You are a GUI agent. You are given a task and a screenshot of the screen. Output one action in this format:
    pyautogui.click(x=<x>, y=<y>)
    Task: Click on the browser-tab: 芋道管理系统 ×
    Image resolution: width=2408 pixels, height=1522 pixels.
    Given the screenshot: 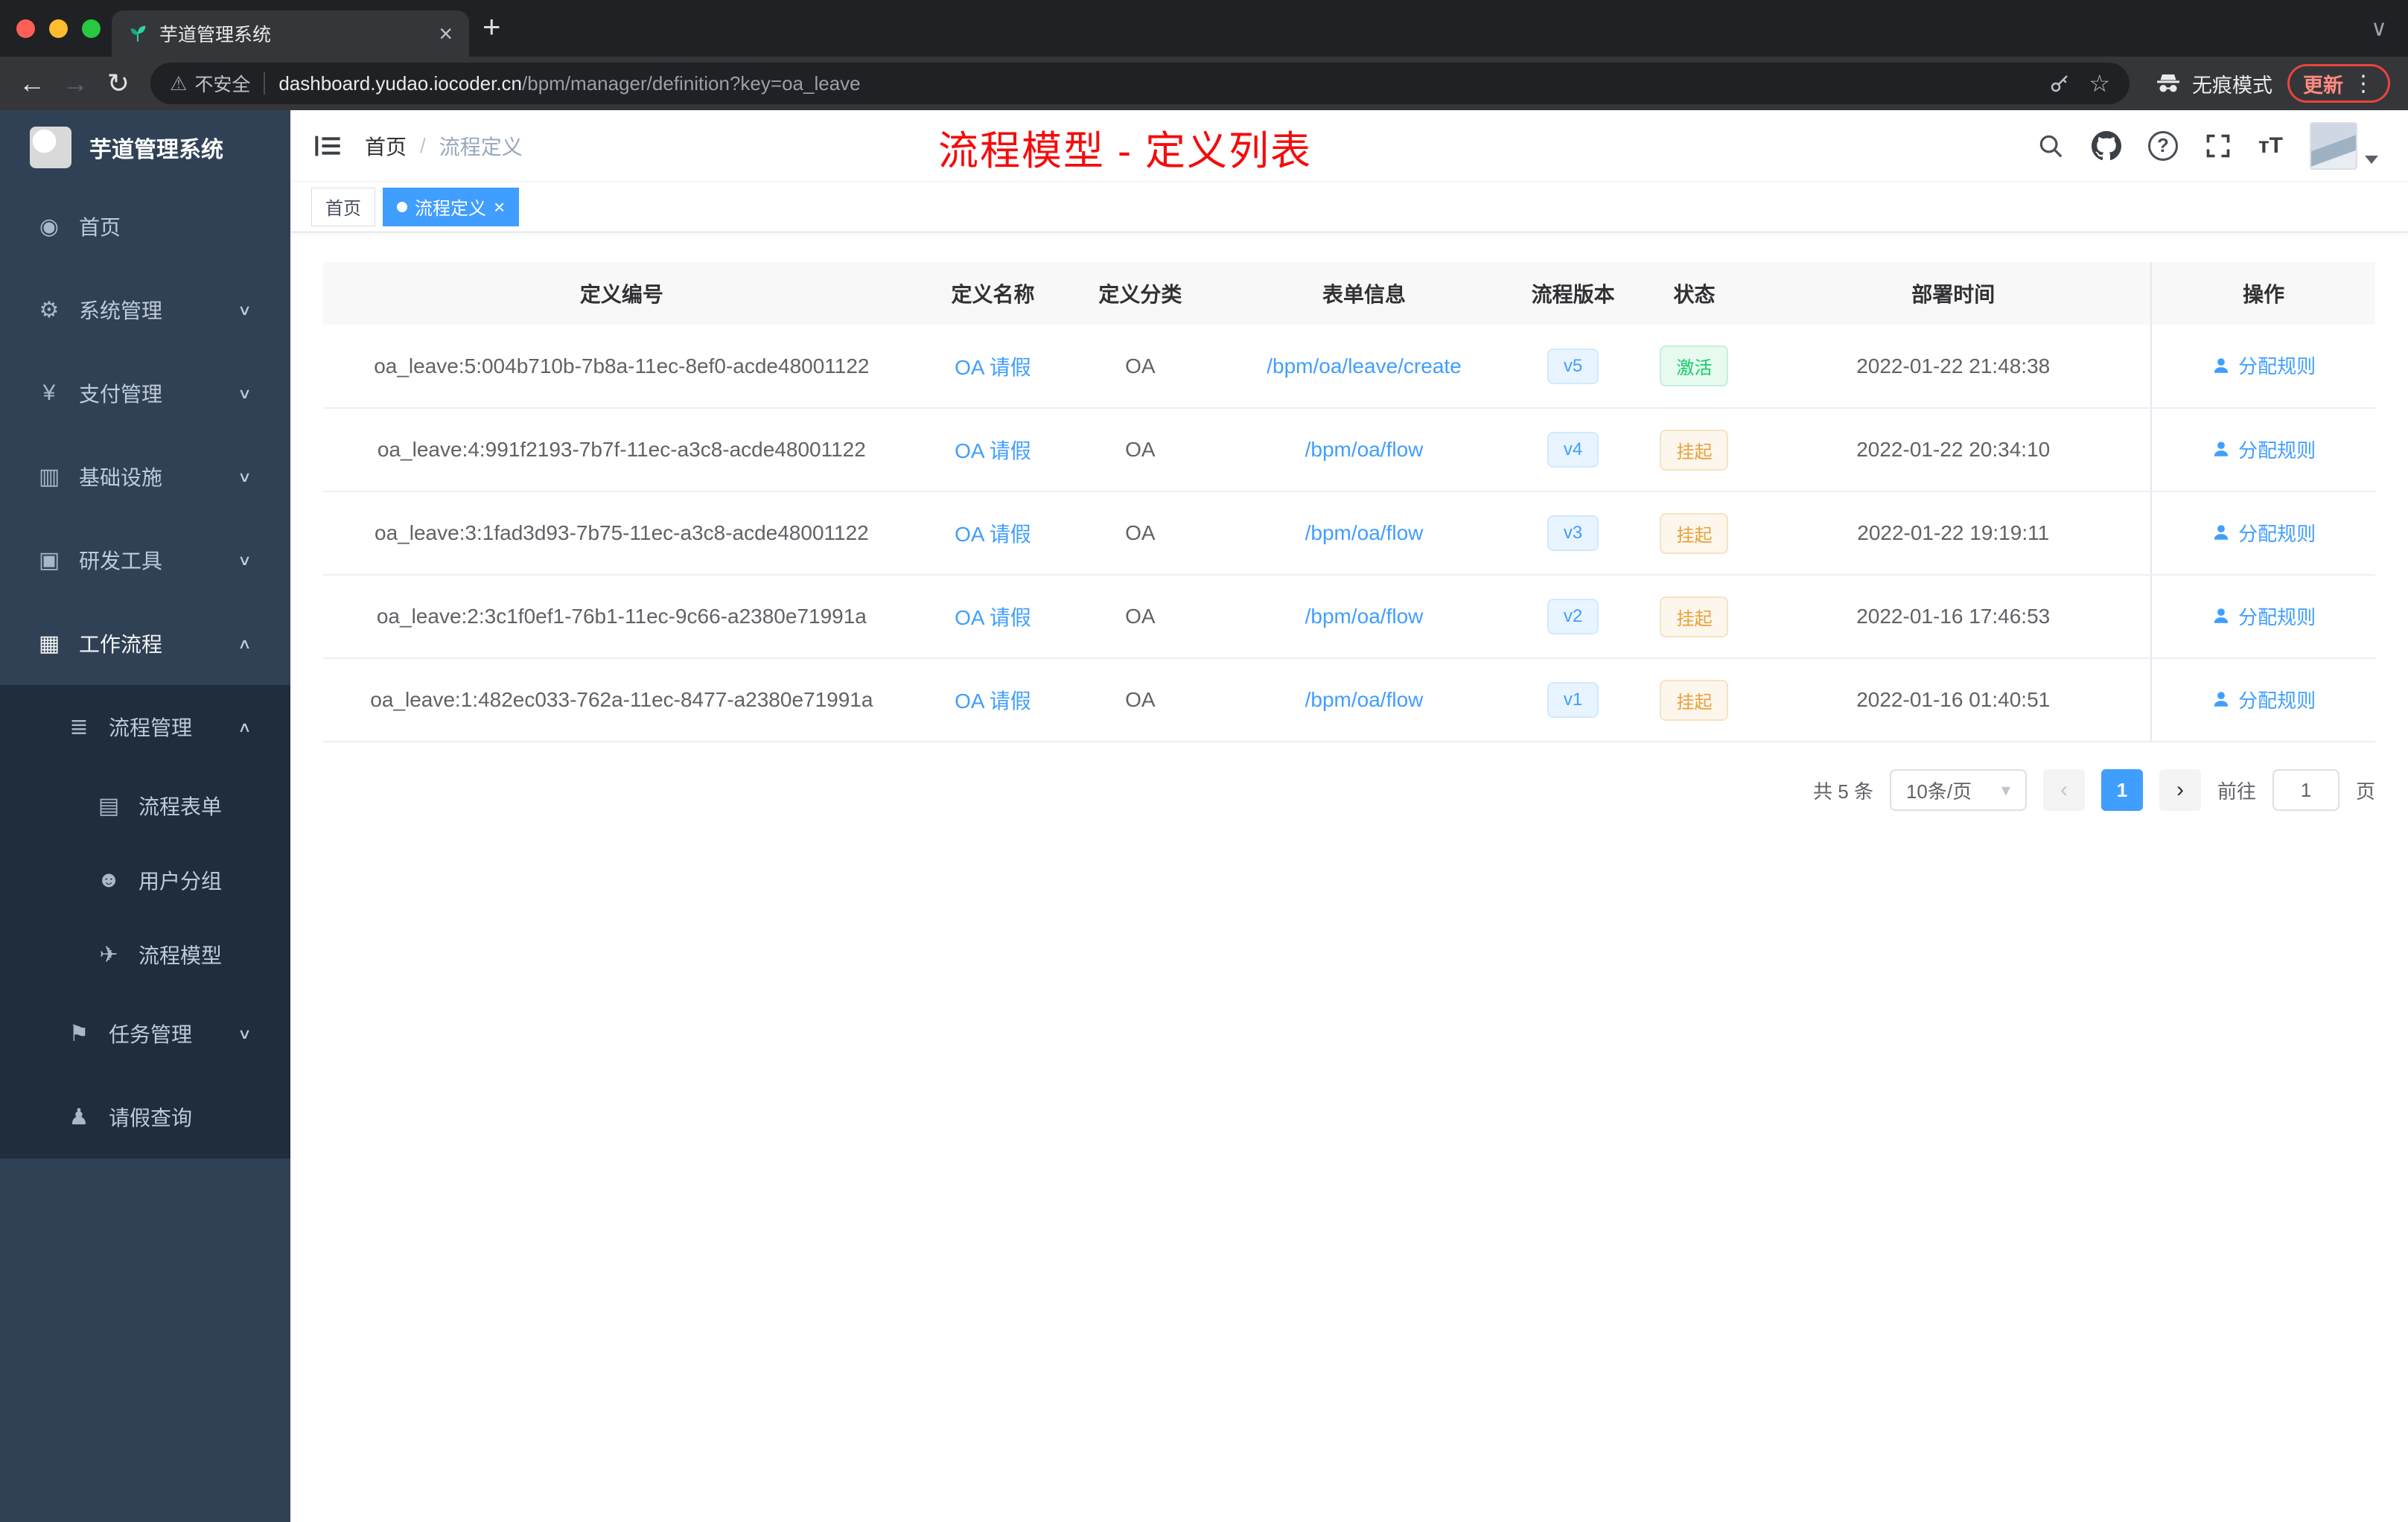 What is the action you would take?
    pyautogui.click(x=290, y=33)
    